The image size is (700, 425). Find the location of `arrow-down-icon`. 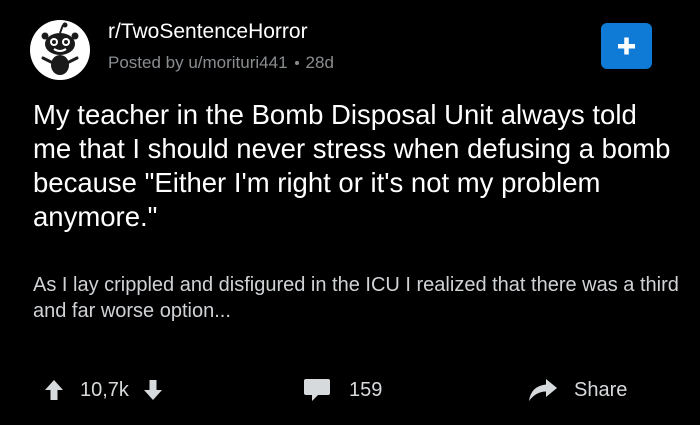

arrow-down-icon is located at coordinates (153, 390).